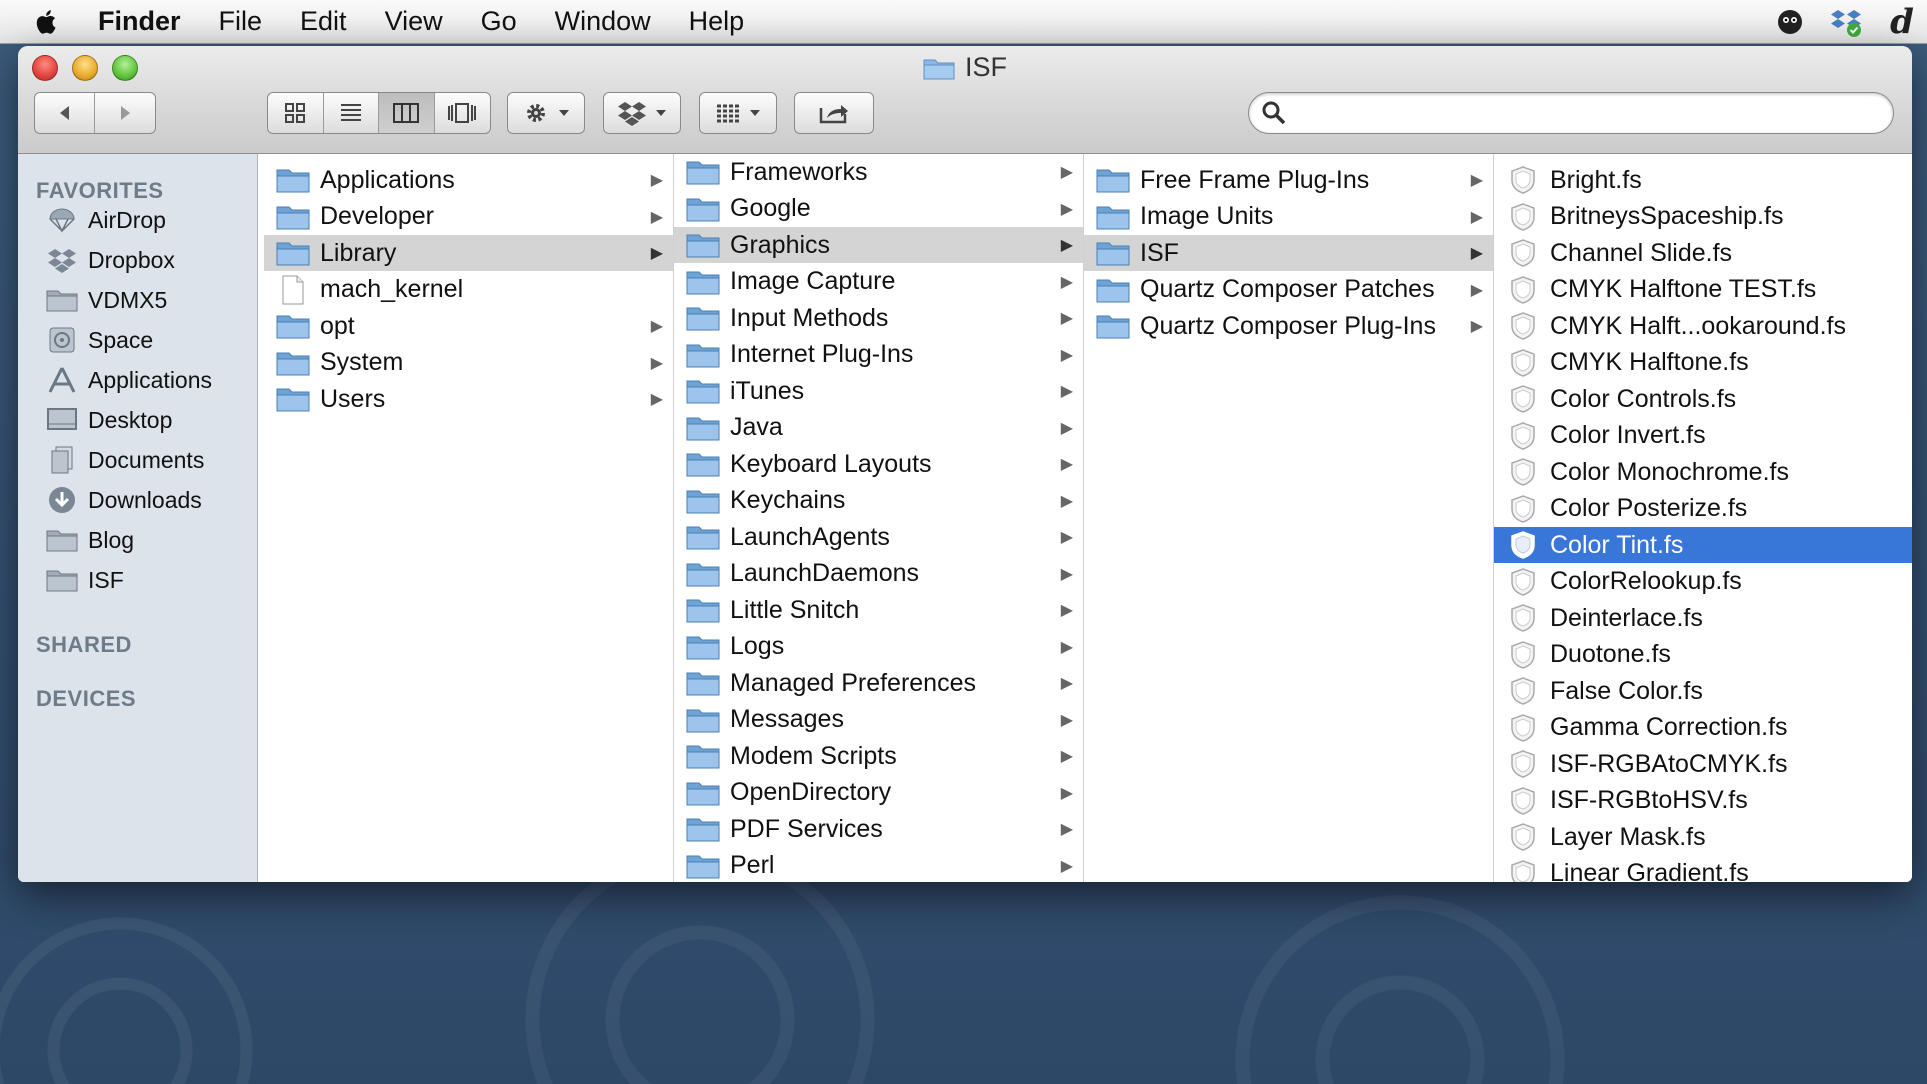 The width and height of the screenshot is (1927, 1084). I want to click on folder-row: Internet Plug-Ins ▶, so click(878, 355).